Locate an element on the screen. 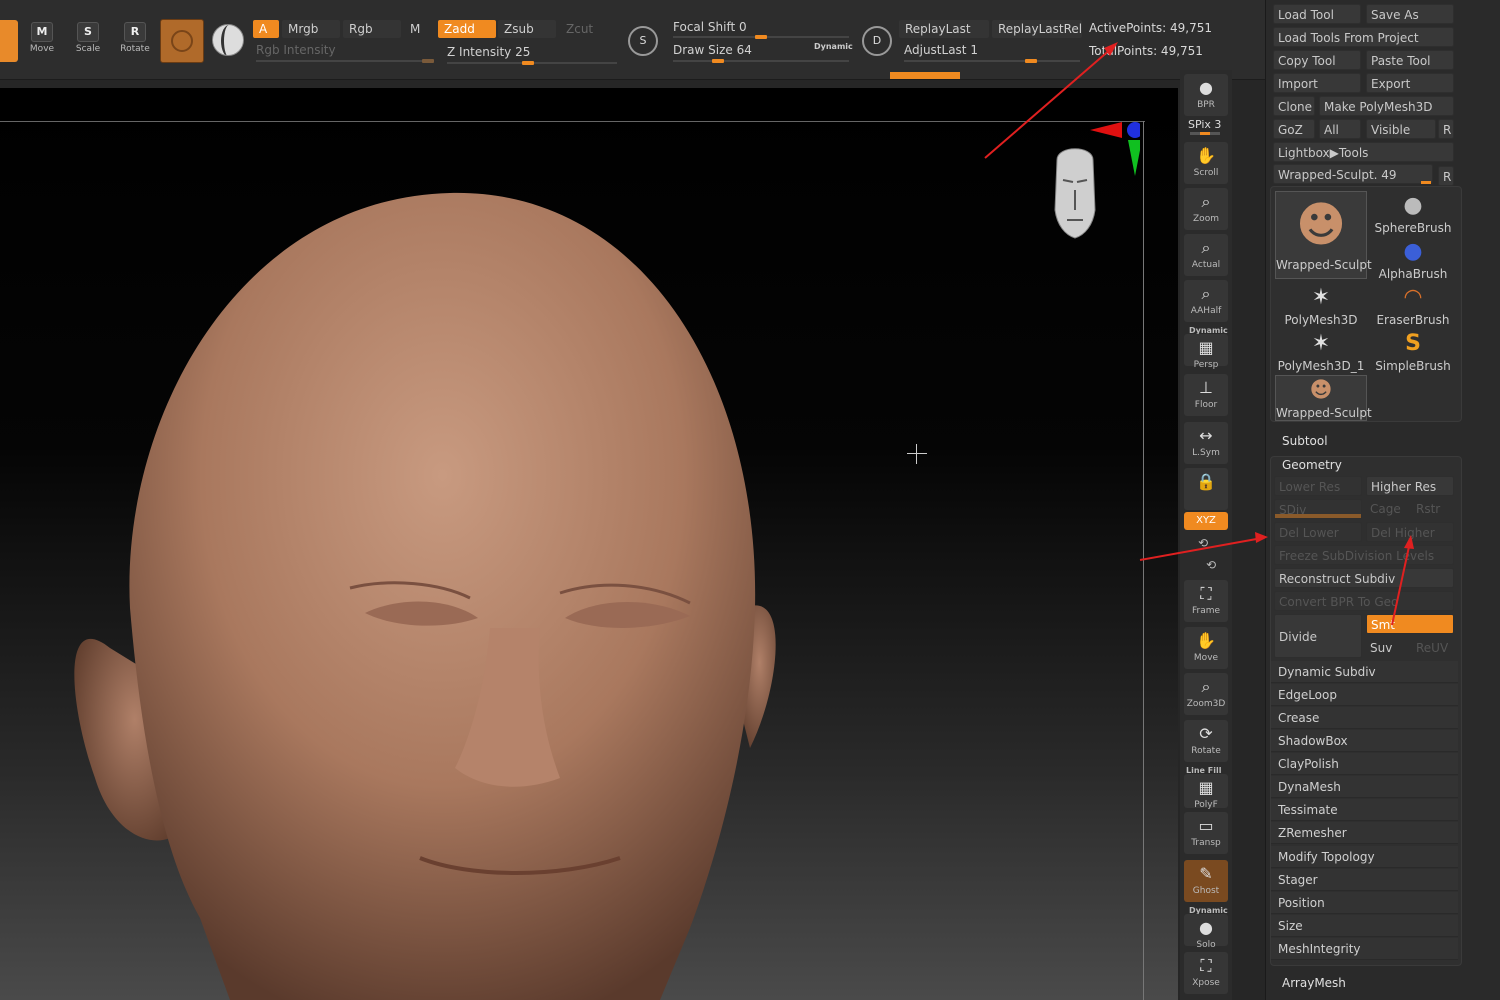 This screenshot has height=1000, width=1500. actual-button: ⌕ Actual is located at coordinates (1206, 255).